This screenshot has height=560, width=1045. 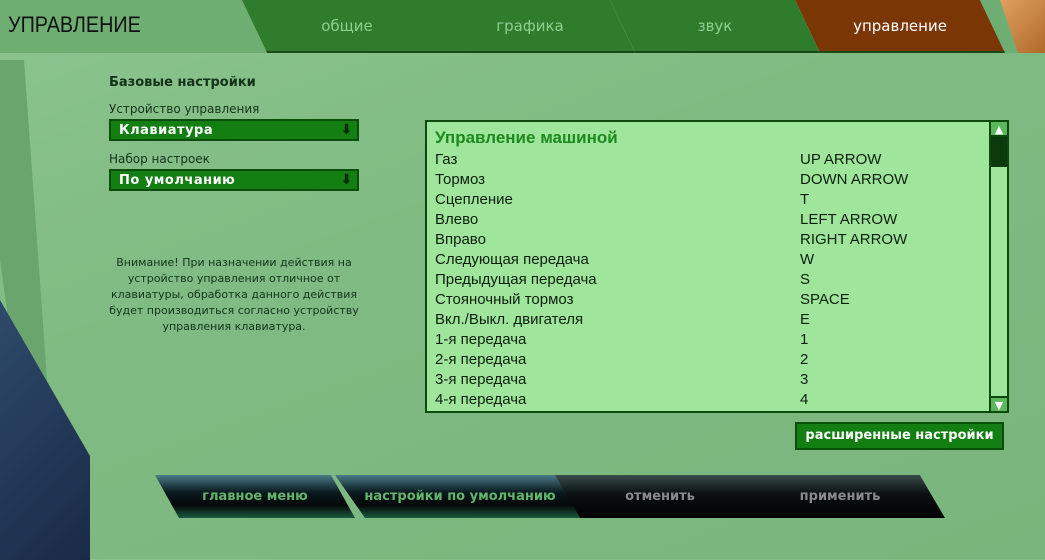 I want to click on action-name: 4-я передача, so click(x=481, y=399).